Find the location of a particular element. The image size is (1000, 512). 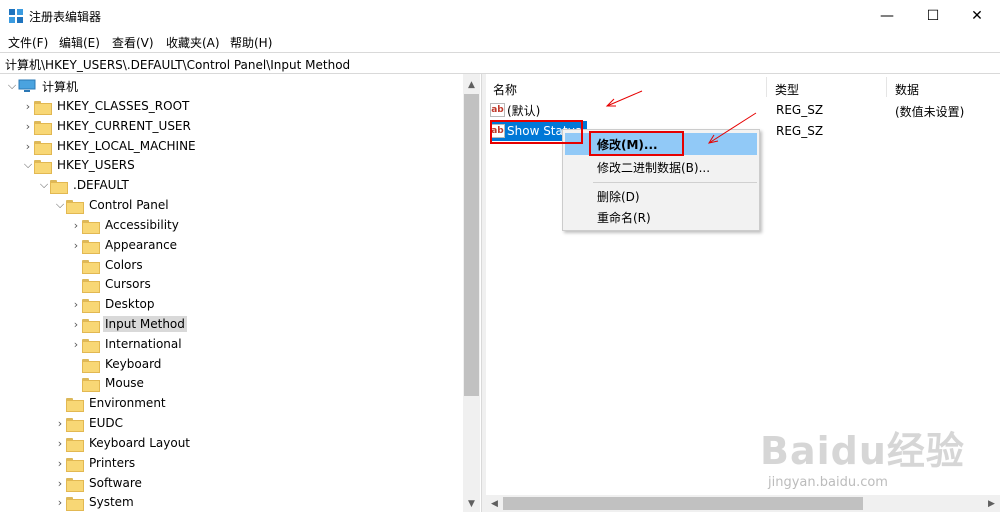

tree-item-cursors: Cursors is located at coordinates (111, 284).